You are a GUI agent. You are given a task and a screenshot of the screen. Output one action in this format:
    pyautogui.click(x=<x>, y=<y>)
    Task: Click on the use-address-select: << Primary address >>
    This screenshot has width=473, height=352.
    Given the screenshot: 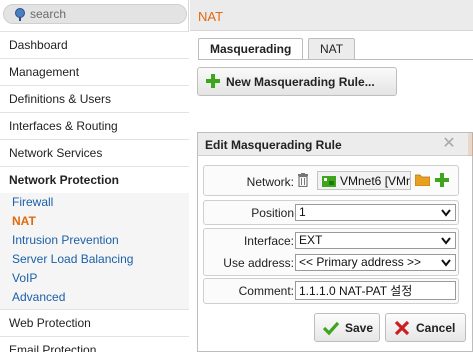 What is the action you would take?
    pyautogui.click(x=375, y=262)
    